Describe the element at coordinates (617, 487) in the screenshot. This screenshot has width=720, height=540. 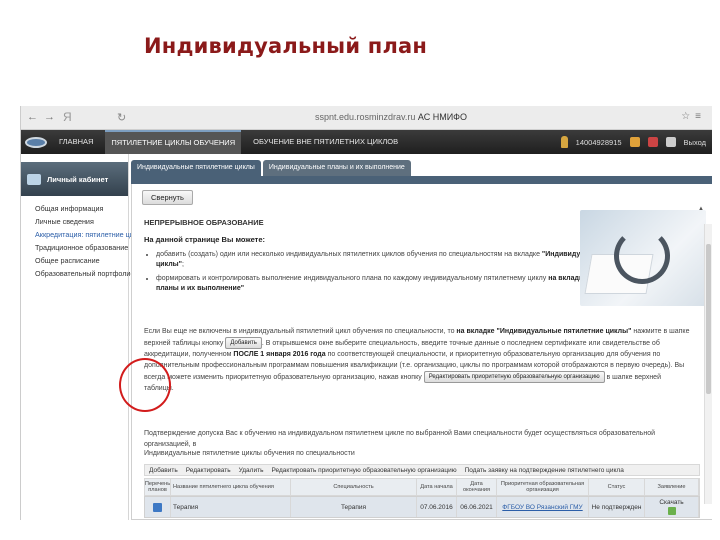
I see `column-header: Статус` at that location.